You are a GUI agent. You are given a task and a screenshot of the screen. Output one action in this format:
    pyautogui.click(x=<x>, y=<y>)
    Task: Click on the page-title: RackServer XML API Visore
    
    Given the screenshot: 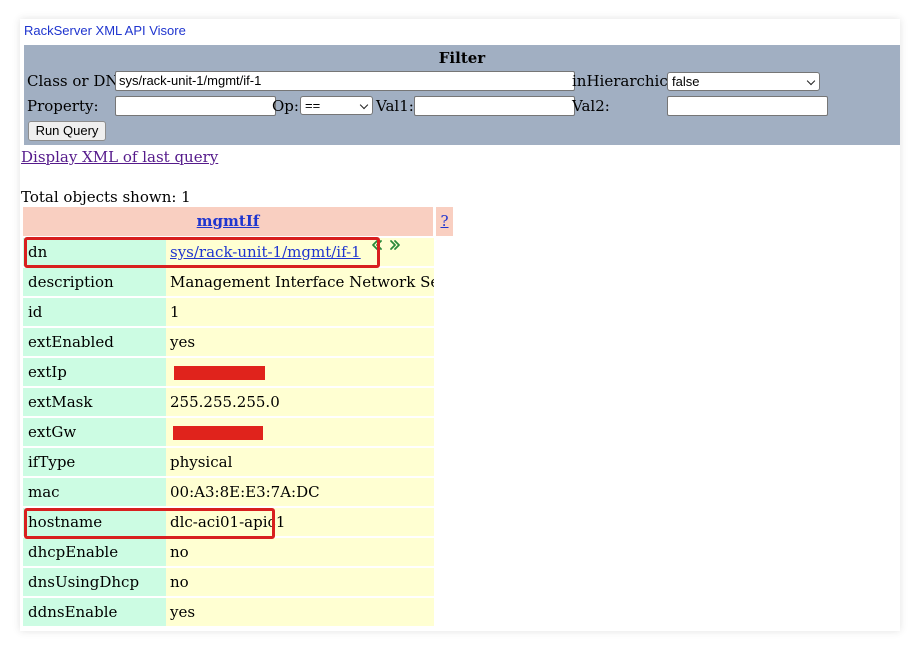 What is the action you would take?
    pyautogui.click(x=105, y=30)
    